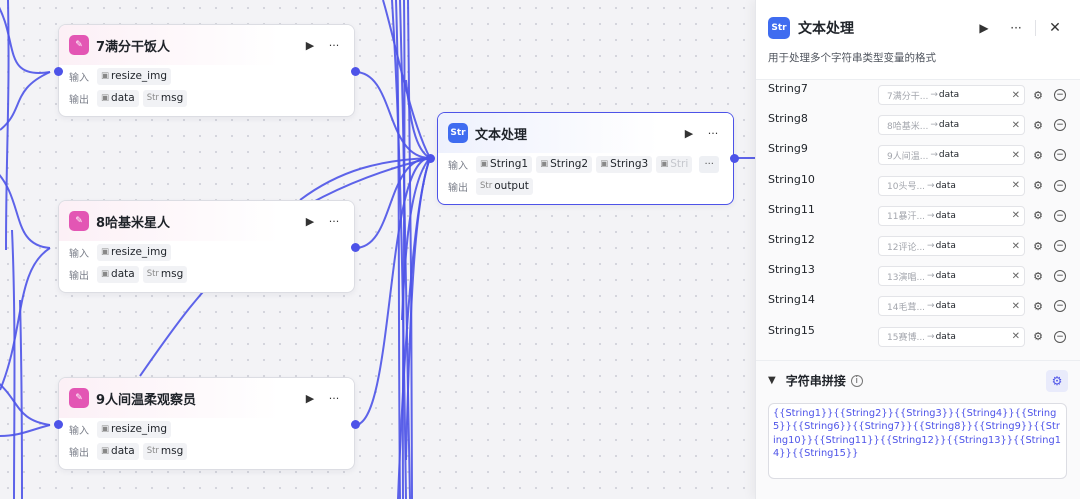 The image size is (1080, 499). I want to click on param-name: String7, so click(823, 87).